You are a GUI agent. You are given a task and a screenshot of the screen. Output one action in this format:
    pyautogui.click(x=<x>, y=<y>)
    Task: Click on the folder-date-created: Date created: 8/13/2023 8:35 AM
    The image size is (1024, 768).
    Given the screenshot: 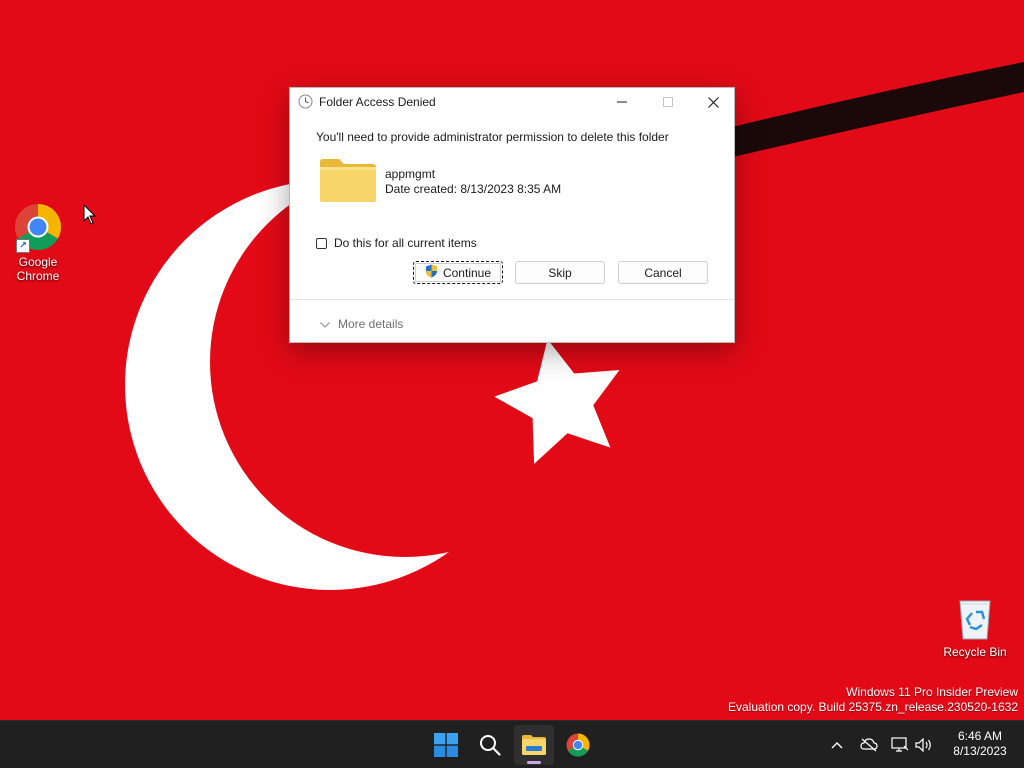 What is the action you would take?
    pyautogui.click(x=473, y=189)
    